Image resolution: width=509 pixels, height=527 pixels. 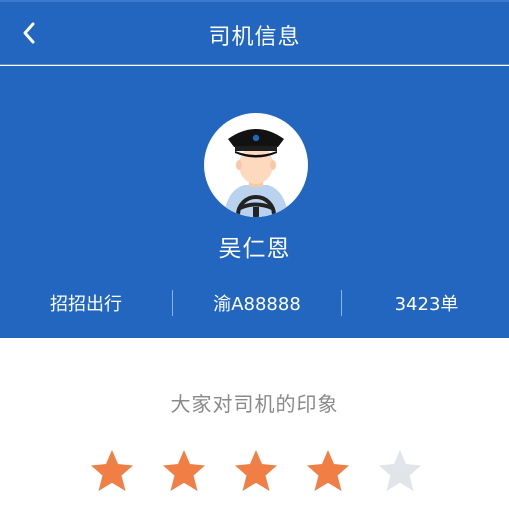 What do you see at coordinates (86, 304) in the screenshot?
I see `company-label: 招招出行` at bounding box center [86, 304].